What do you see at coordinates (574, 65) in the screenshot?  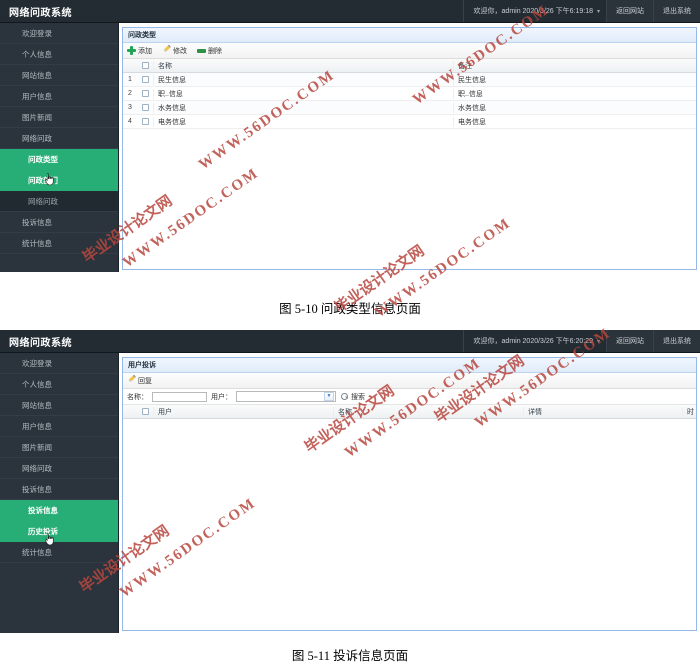 I see `header-remark: 备注` at bounding box center [574, 65].